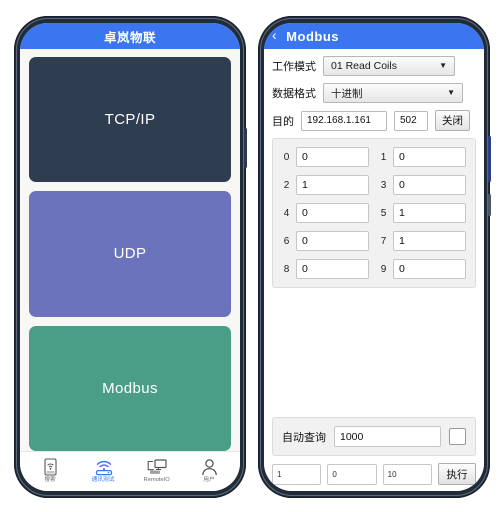  Describe the element at coordinates (286, 157) in the screenshot. I see `register-index: 0` at that location.